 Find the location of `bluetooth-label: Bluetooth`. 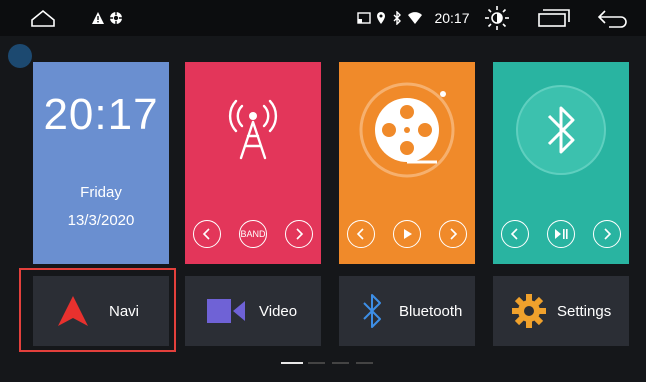

bluetooth-label: Bluetooth is located at coordinates (431, 311).